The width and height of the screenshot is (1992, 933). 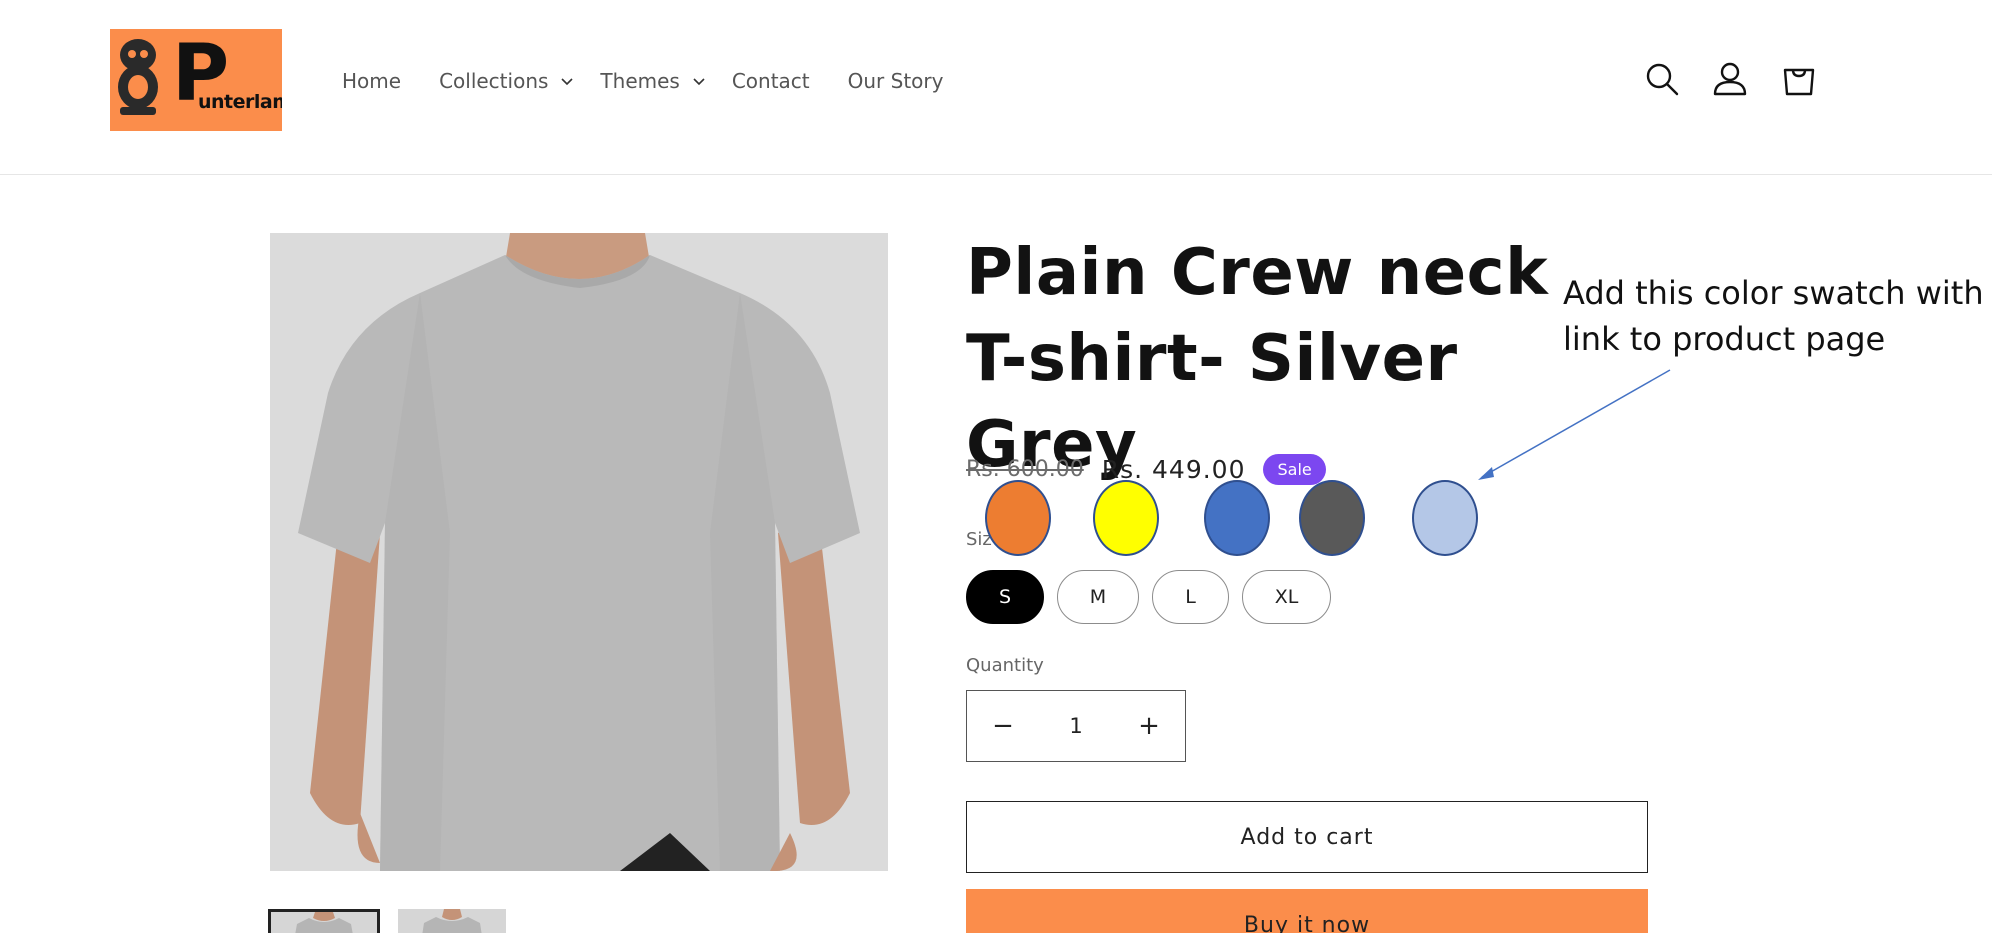 What do you see at coordinates (494, 81) in the screenshot?
I see `nav-collections-label: Collections` at bounding box center [494, 81].